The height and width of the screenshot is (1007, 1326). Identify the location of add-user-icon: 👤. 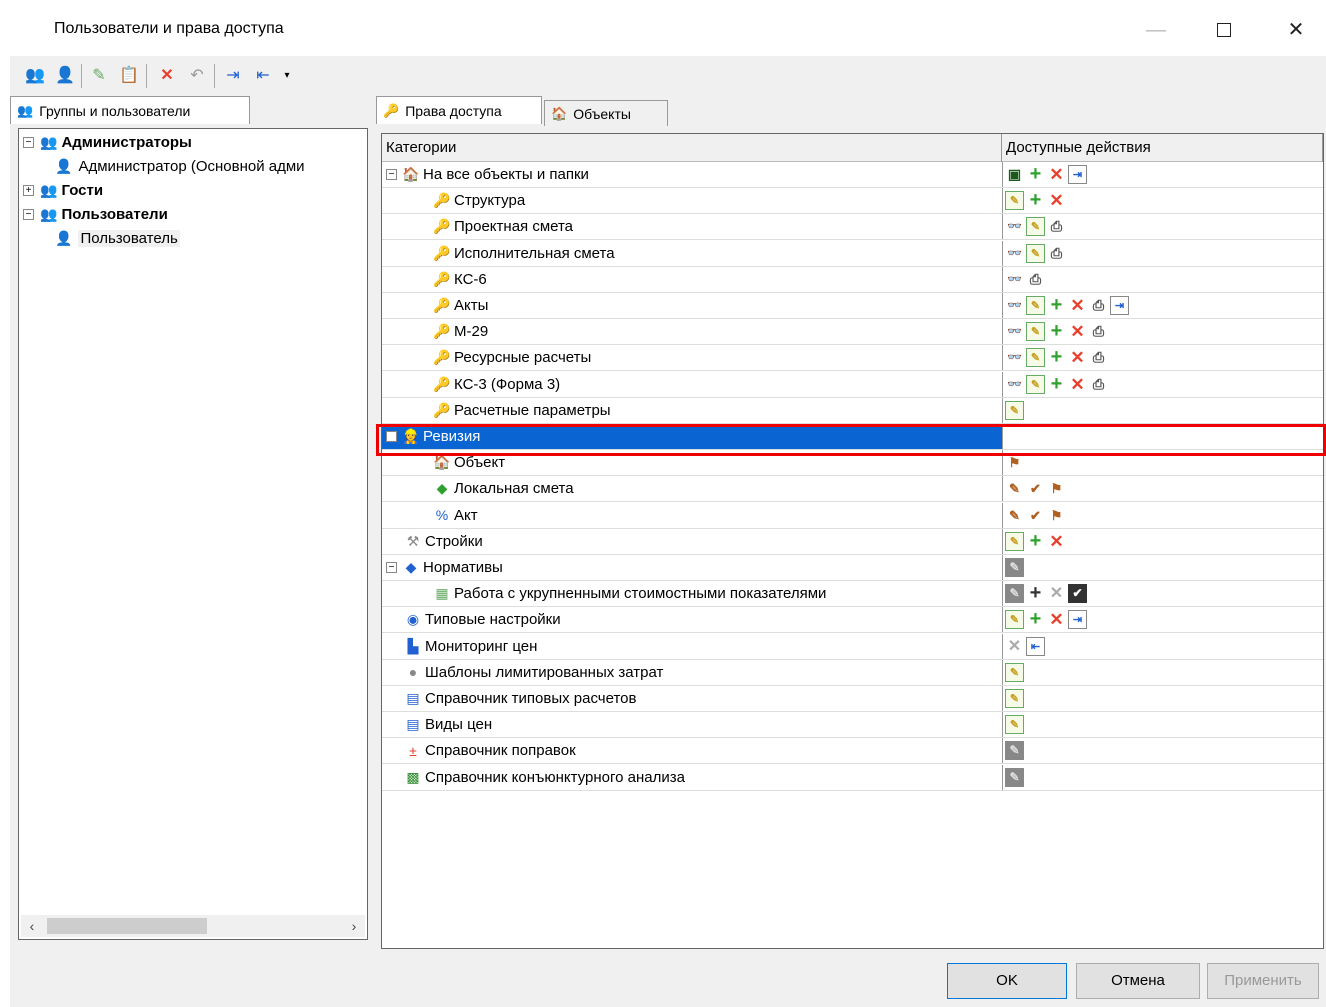
(65, 75).